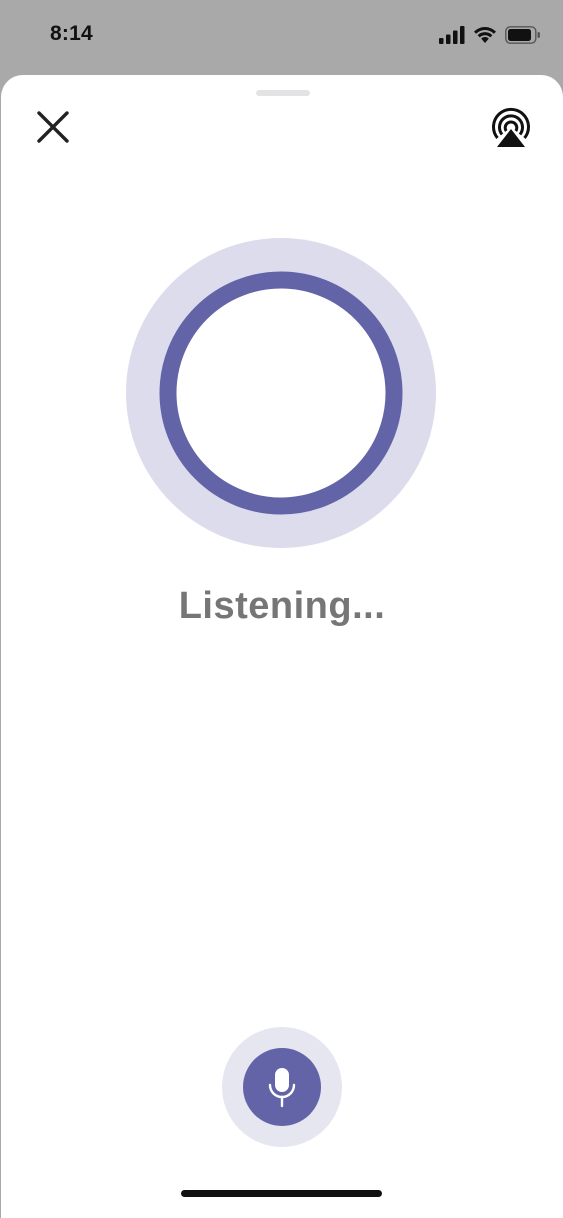 This screenshot has height=1218, width=563. I want to click on wifi-icon, so click(485, 35).